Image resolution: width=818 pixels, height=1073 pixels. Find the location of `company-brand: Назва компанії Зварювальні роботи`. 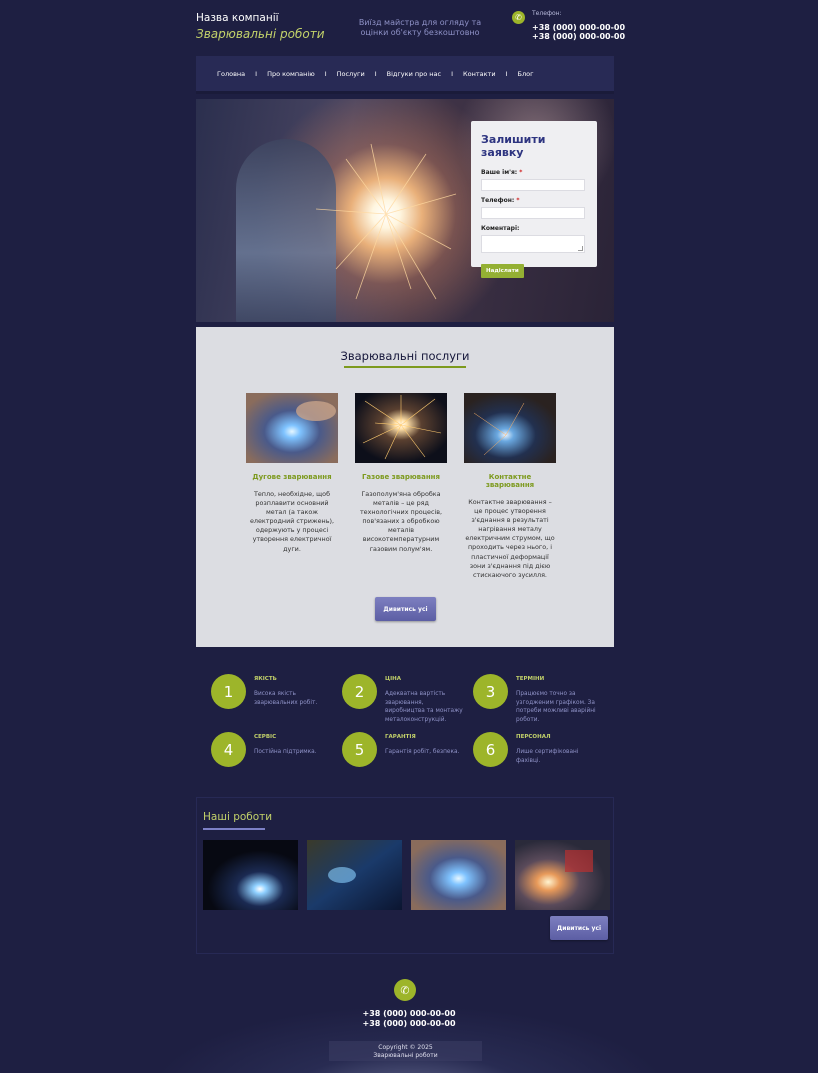

company-brand: Назва компанії Зварювальні роботи is located at coordinates (260, 26).